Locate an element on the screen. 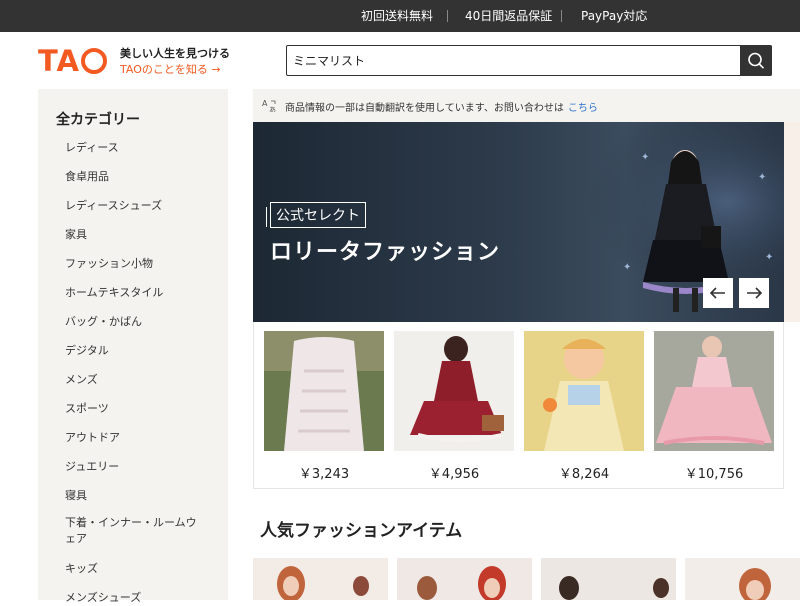 The image size is (800, 606). search-icon is located at coordinates (756, 60).